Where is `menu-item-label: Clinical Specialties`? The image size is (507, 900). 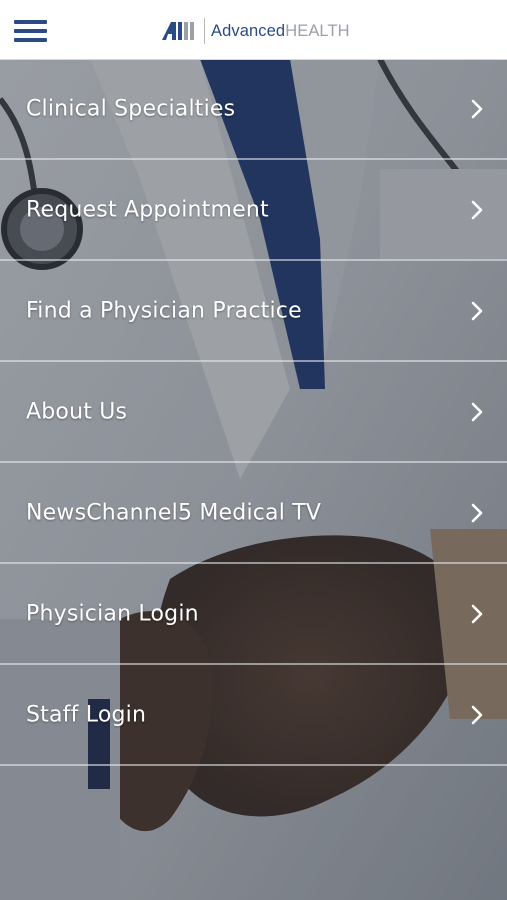
menu-item-label: Clinical Specialties is located at coordinates (131, 108).